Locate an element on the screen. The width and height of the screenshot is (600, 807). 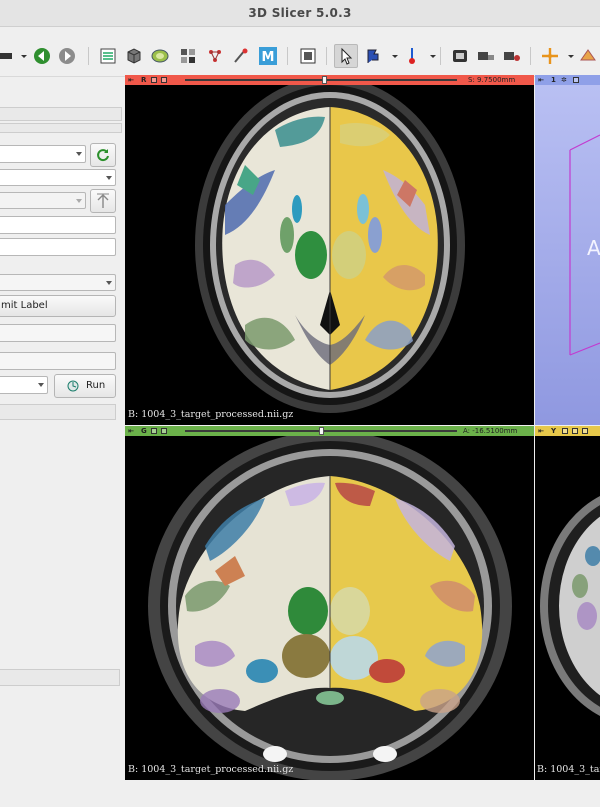
run-icon is located at coordinates (73, 386).